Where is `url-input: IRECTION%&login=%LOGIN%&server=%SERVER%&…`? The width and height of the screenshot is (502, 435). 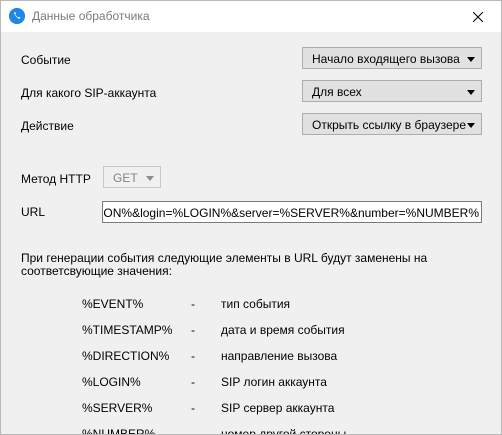
url-input: IRECTION%&login=%LOGIN%&server=%SERVER%&… is located at coordinates (292, 212).